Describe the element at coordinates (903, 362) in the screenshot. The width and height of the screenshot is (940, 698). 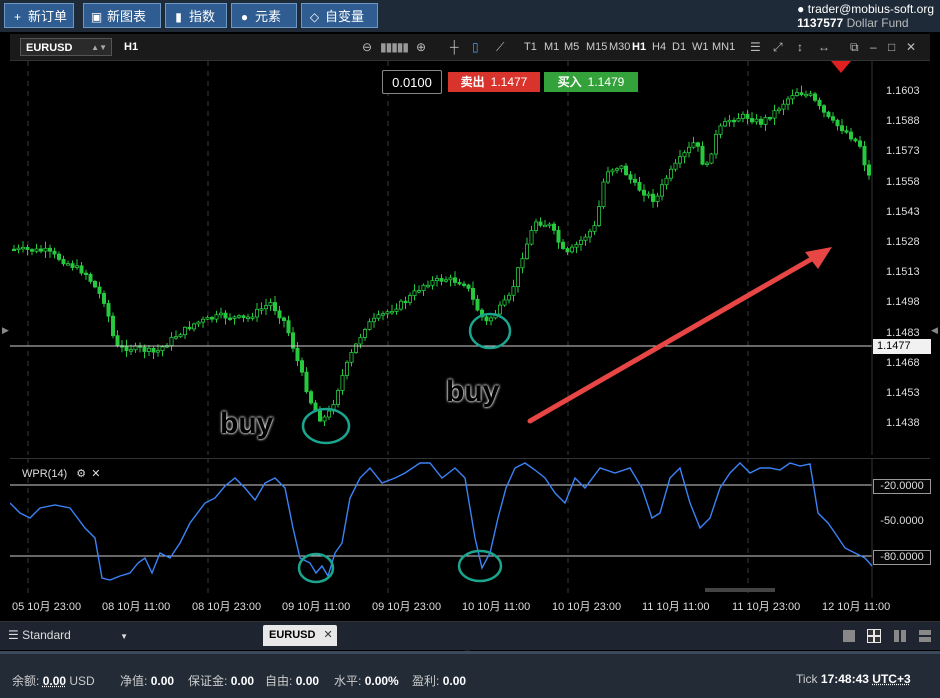
I see `price-tick: 1.1468` at that location.